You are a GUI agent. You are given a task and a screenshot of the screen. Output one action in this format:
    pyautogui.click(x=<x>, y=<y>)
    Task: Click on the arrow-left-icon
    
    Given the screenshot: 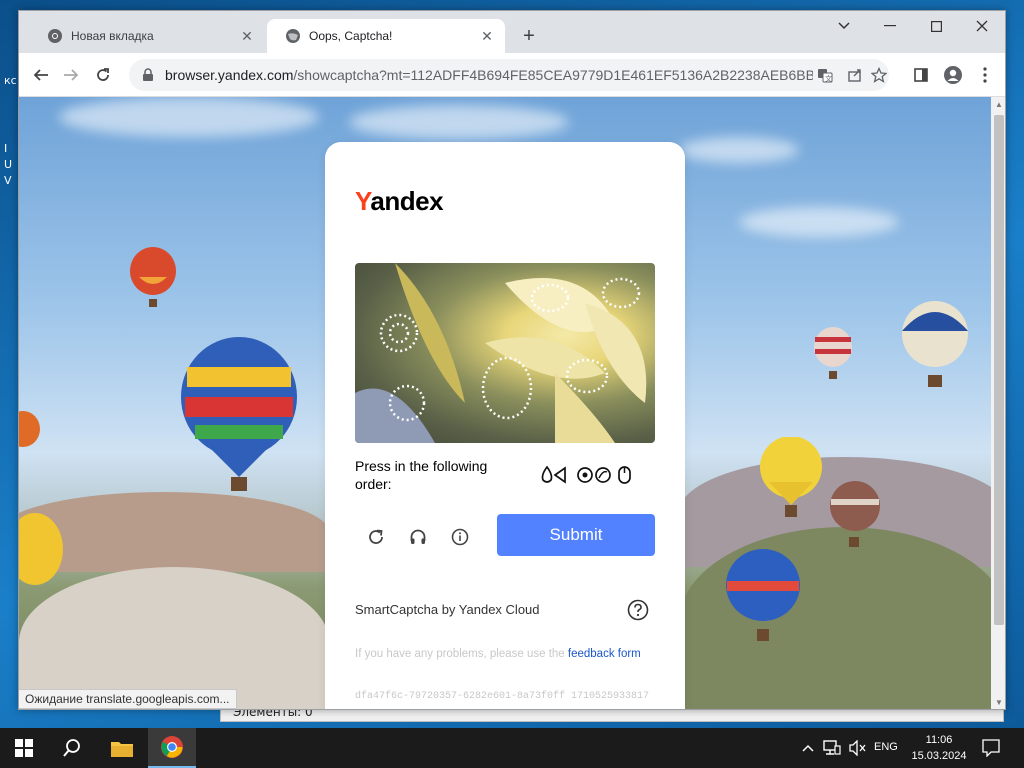 What is the action you would take?
    pyautogui.click(x=40, y=75)
    